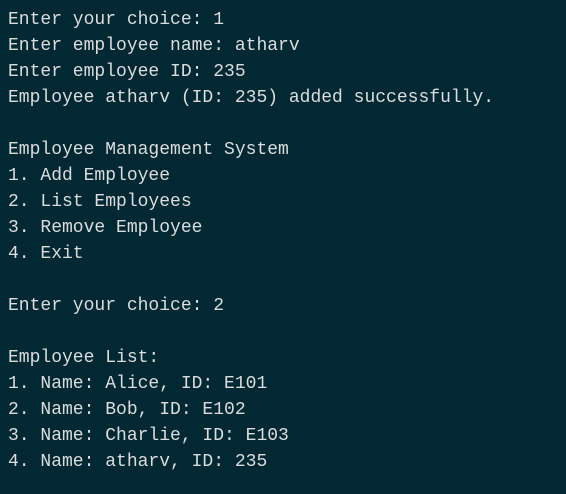 The image size is (566, 494). I want to click on terminal-line: Enter your choice: 1, so click(116, 20).